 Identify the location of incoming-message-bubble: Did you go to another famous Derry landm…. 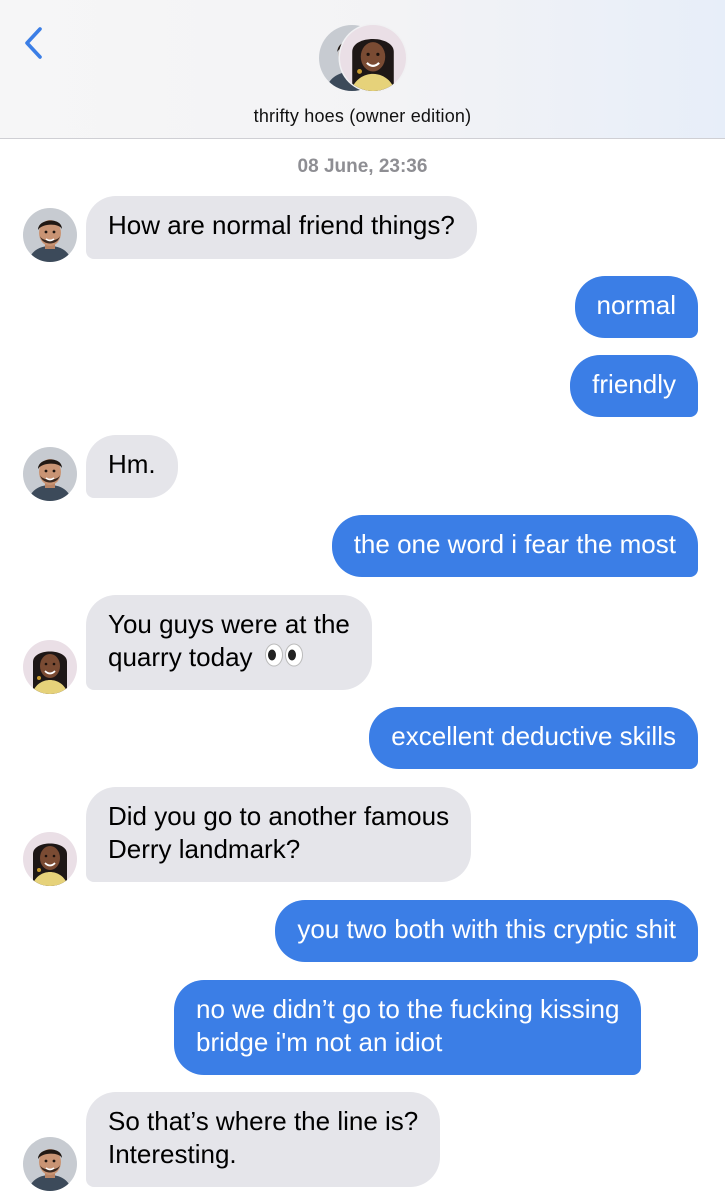
(279, 834).